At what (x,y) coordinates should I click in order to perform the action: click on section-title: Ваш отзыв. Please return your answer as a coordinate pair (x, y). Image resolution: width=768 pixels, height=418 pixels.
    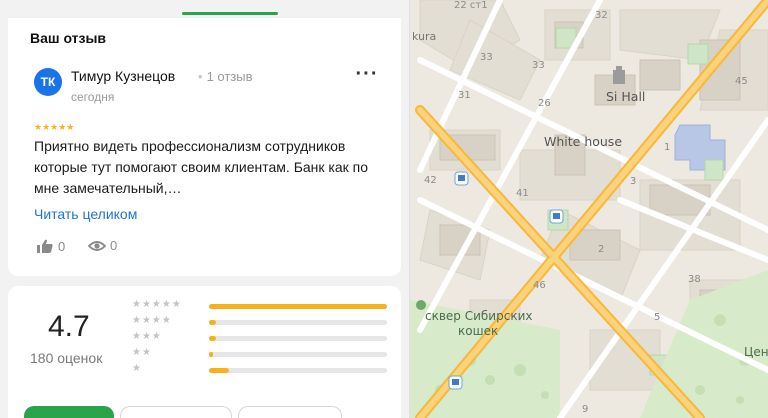
    Looking at the image, I should click on (68, 38).